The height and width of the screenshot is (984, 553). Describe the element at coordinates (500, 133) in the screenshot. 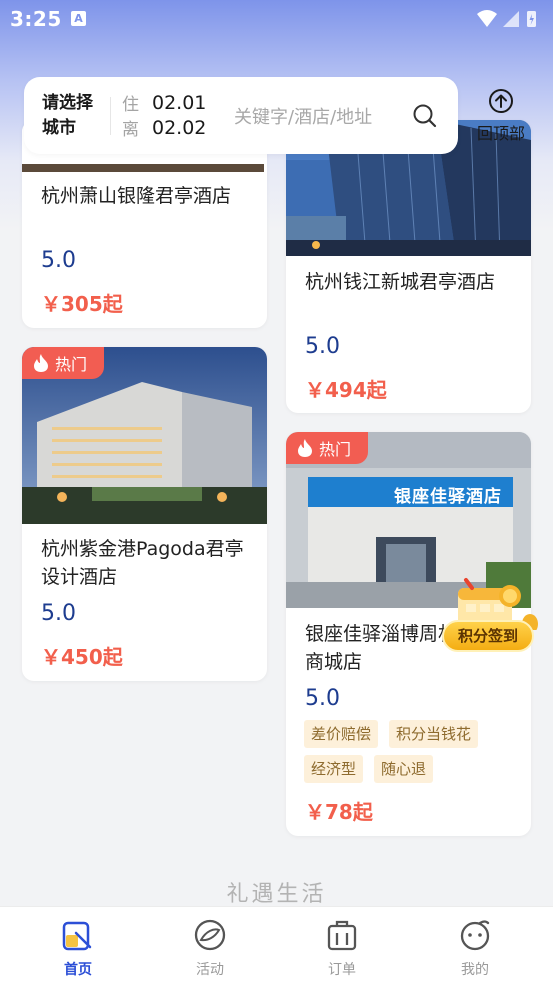

I see `back-to-top-label: 回顶部` at that location.